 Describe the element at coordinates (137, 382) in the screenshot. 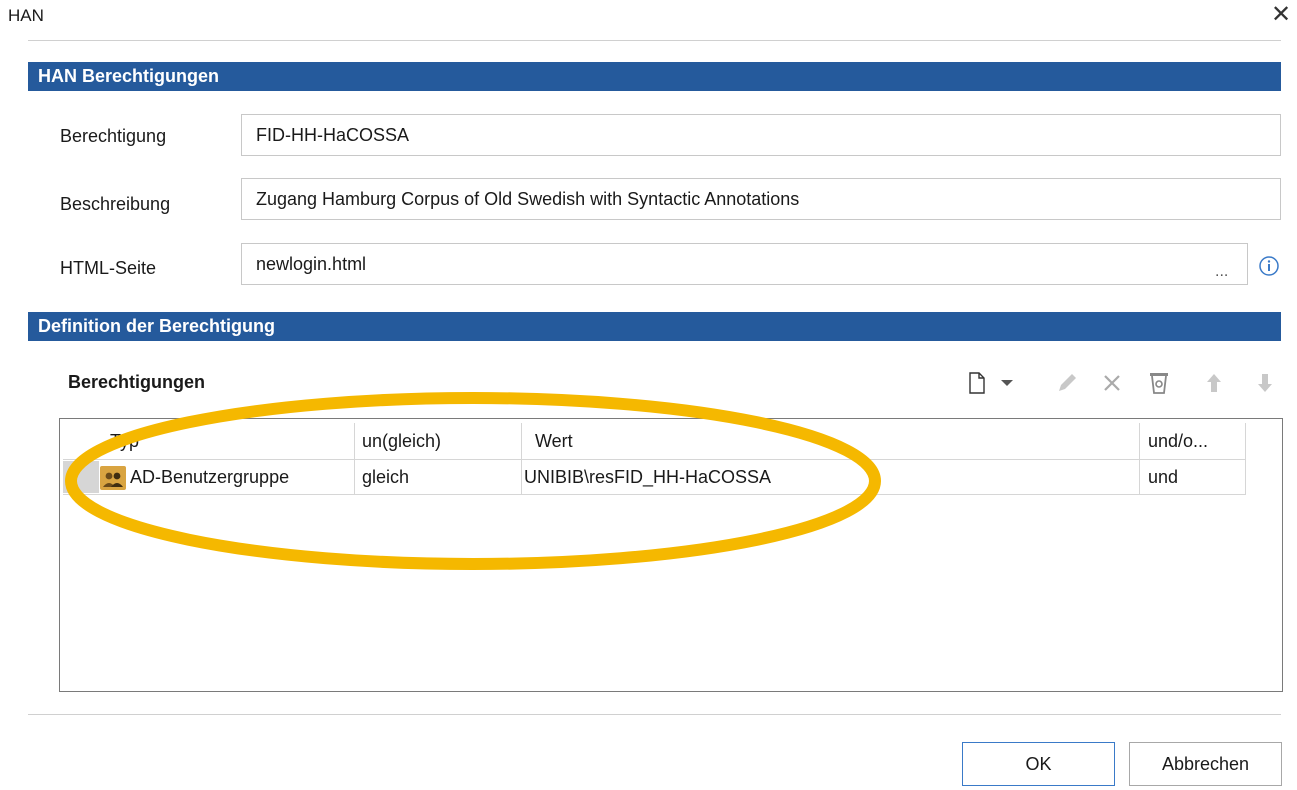

I see `permissions-list-title: Berechtigungen` at that location.